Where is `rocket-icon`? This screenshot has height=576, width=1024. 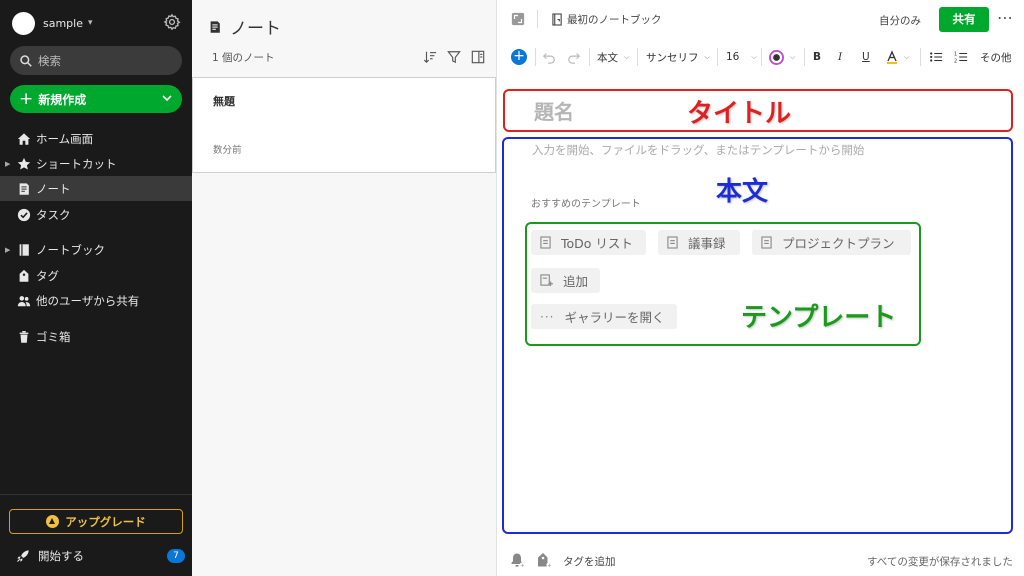 rocket-icon is located at coordinates (23, 556).